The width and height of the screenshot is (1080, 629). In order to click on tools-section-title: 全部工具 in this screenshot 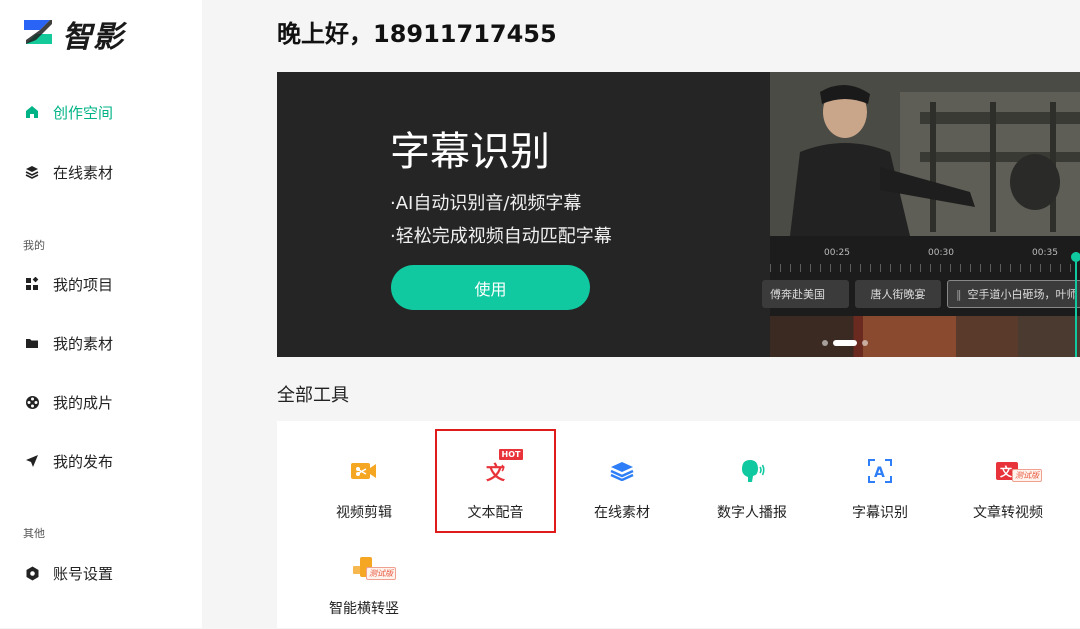, I will do `click(313, 395)`.